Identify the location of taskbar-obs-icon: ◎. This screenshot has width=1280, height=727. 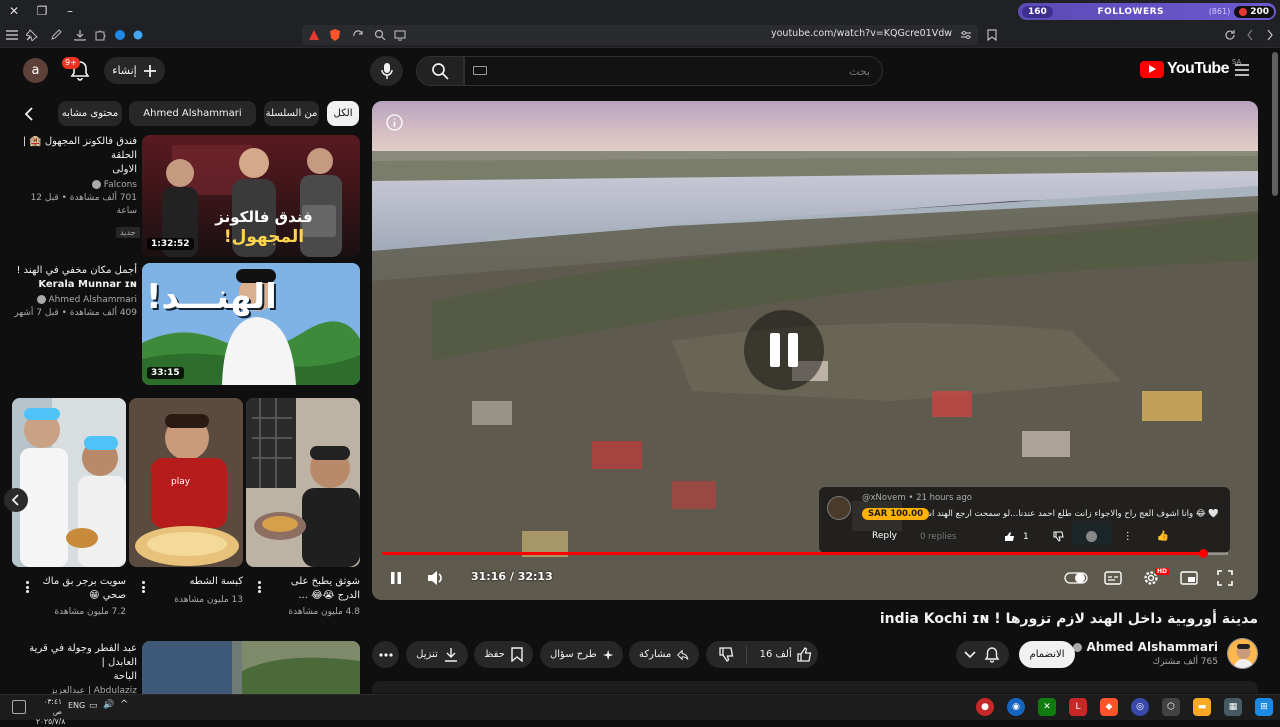
(1140, 707).